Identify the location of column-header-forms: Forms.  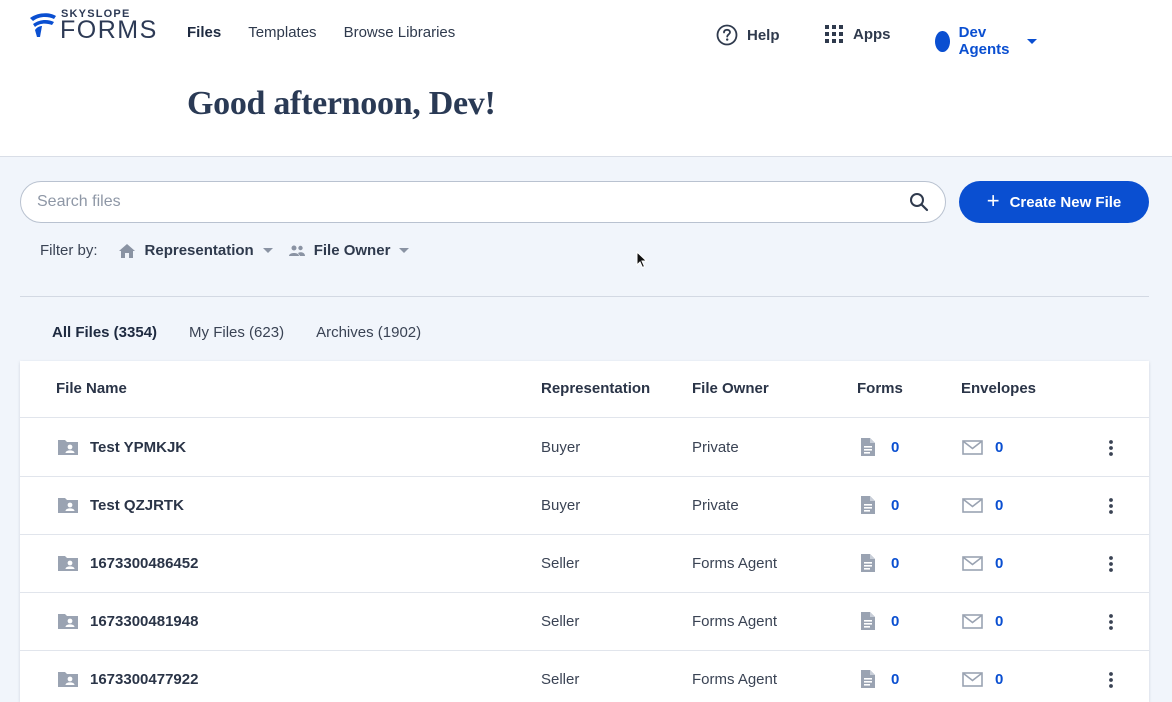
(880, 388).